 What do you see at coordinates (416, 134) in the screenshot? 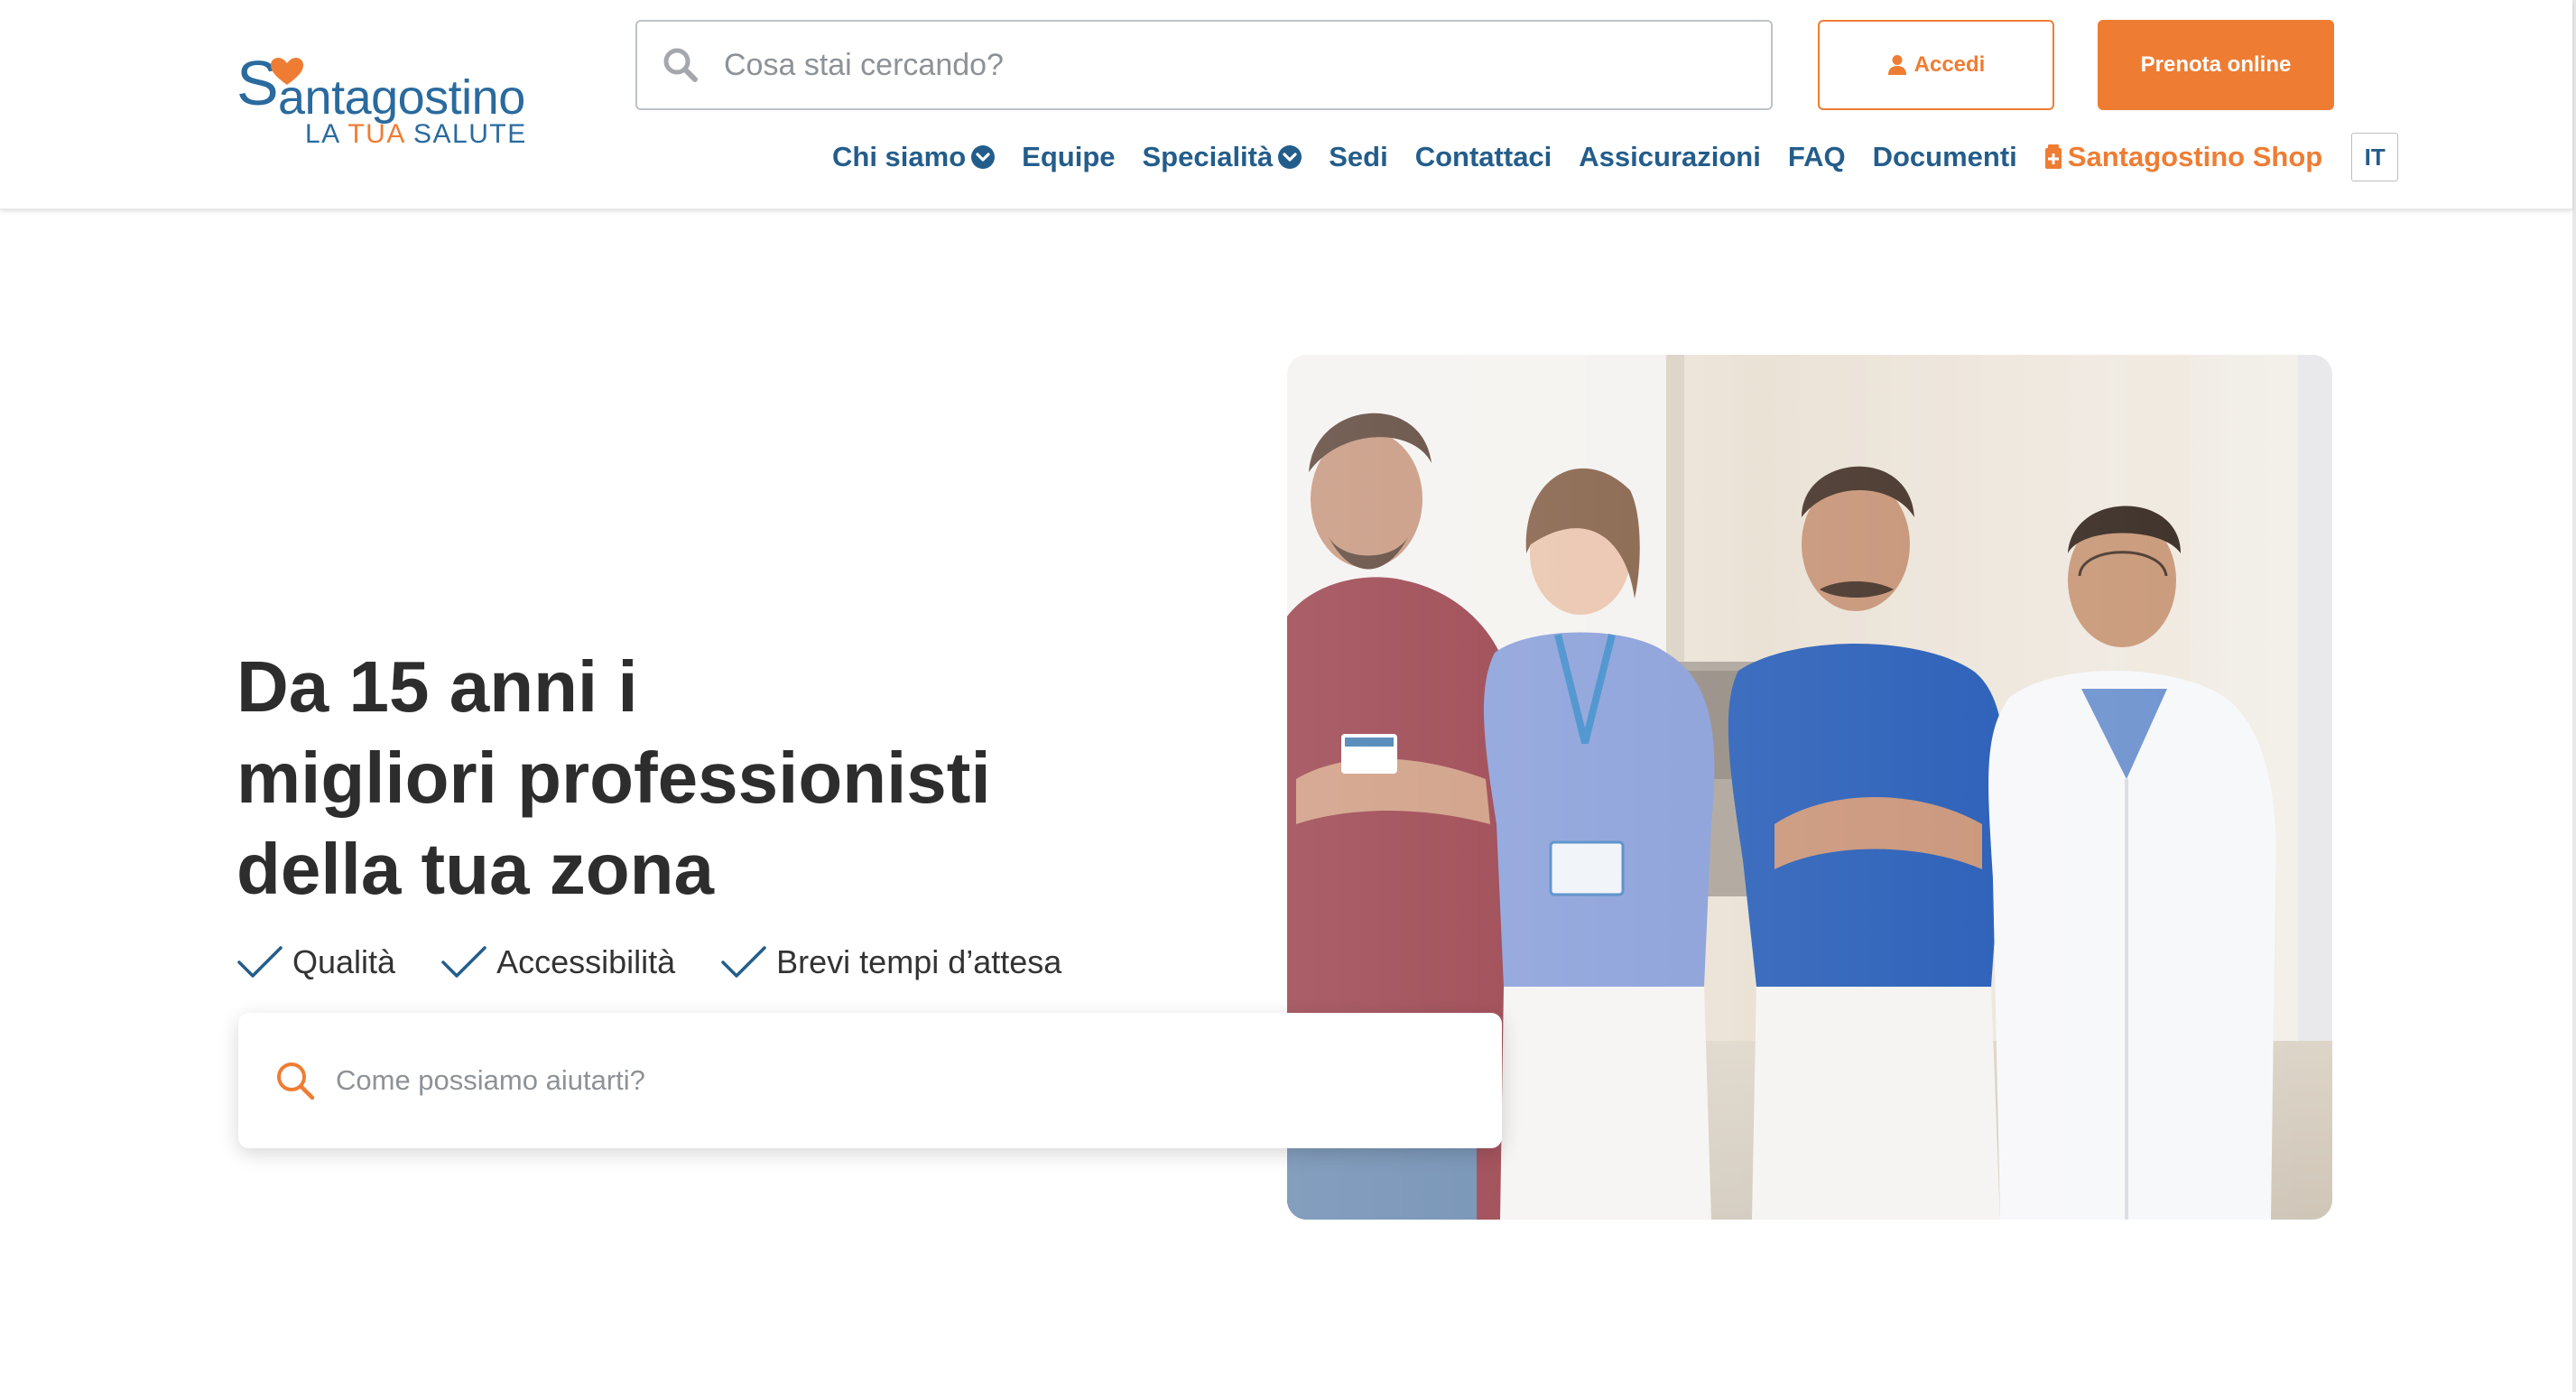
I see `logo-tagline: LA TUA SALUTE` at bounding box center [416, 134].